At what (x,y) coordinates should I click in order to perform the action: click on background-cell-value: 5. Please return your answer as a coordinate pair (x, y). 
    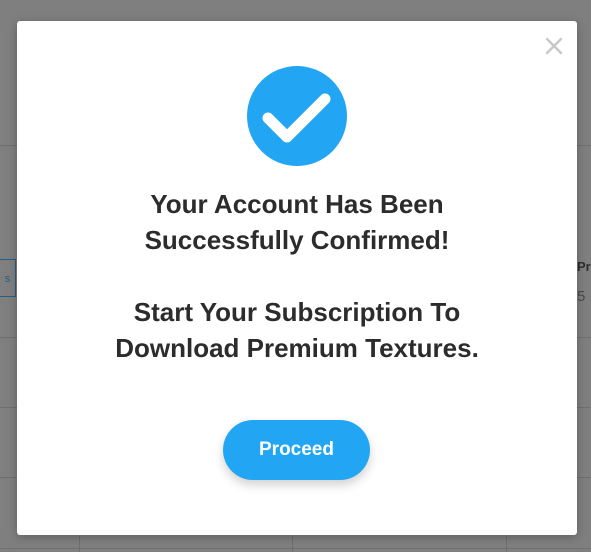
    Looking at the image, I should click on (581, 296).